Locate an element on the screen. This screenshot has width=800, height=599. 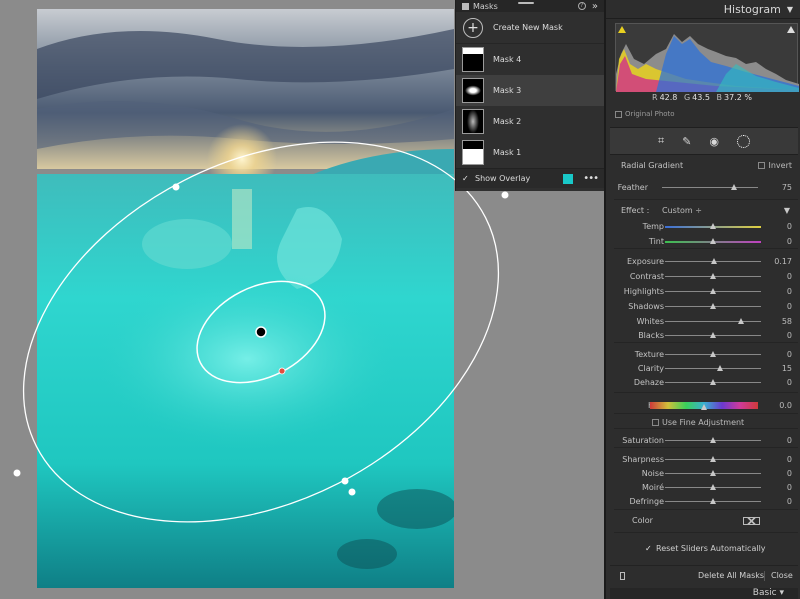
shadows-knob is located at coordinates (713, 306).